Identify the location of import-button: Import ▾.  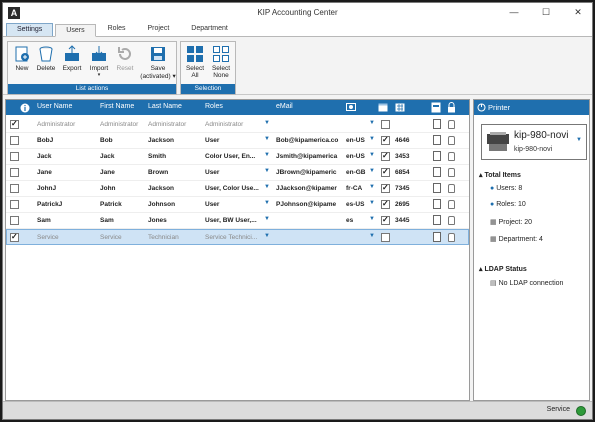
(99, 61).